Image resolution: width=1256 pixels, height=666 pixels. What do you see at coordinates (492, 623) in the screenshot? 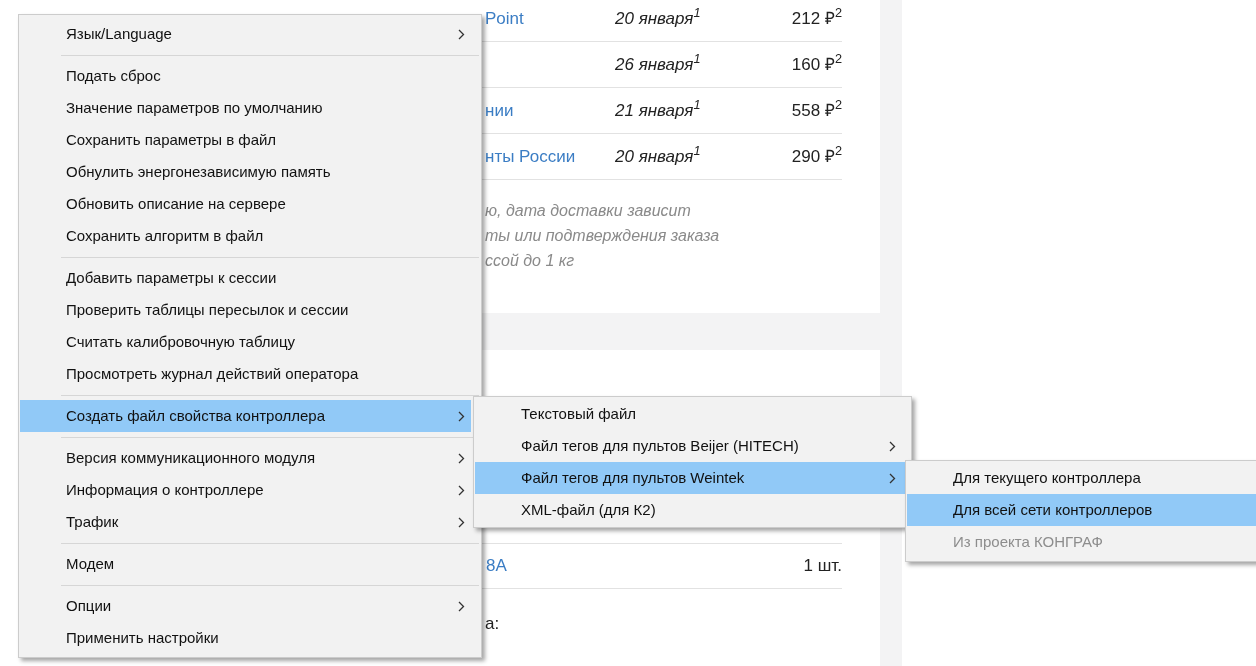
I see `caption-text: а:` at bounding box center [492, 623].